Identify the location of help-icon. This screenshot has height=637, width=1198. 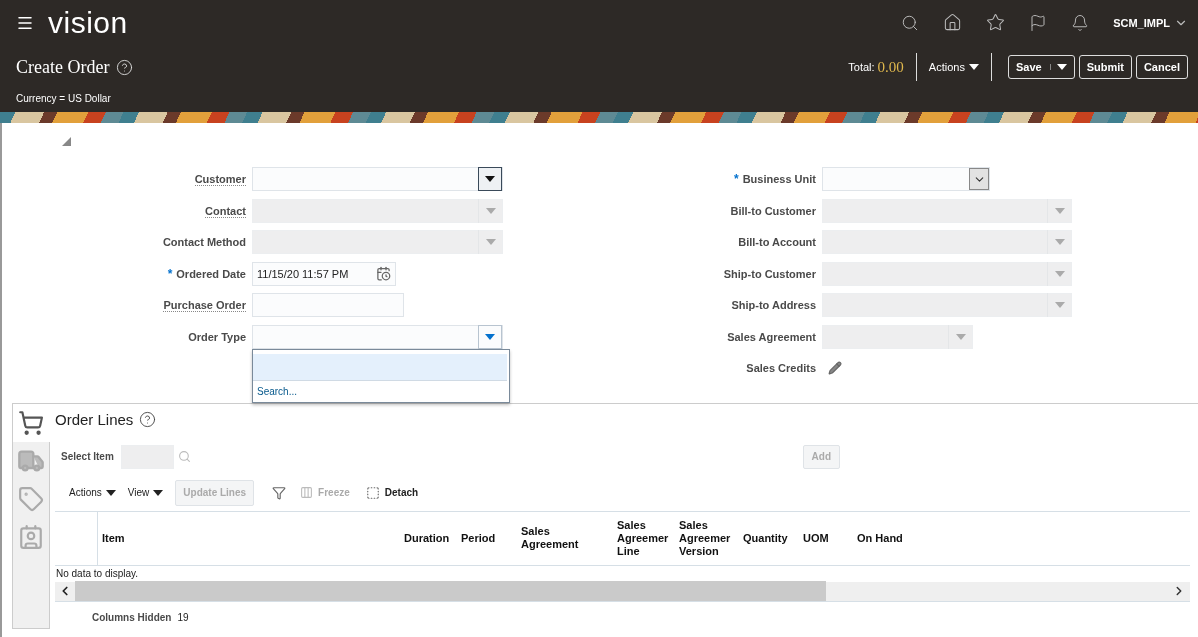
(148, 419).